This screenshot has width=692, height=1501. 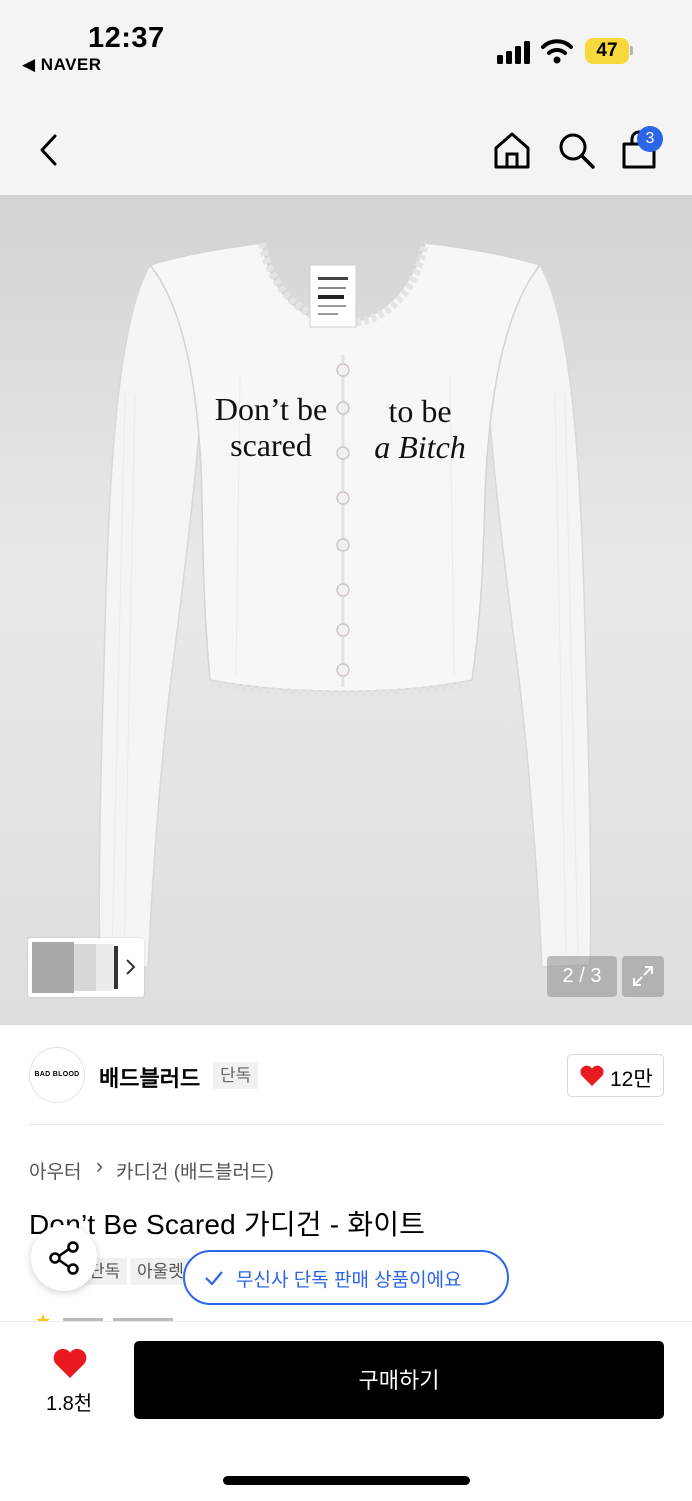 I want to click on model-thumbnail-strip, so click(x=86, y=967).